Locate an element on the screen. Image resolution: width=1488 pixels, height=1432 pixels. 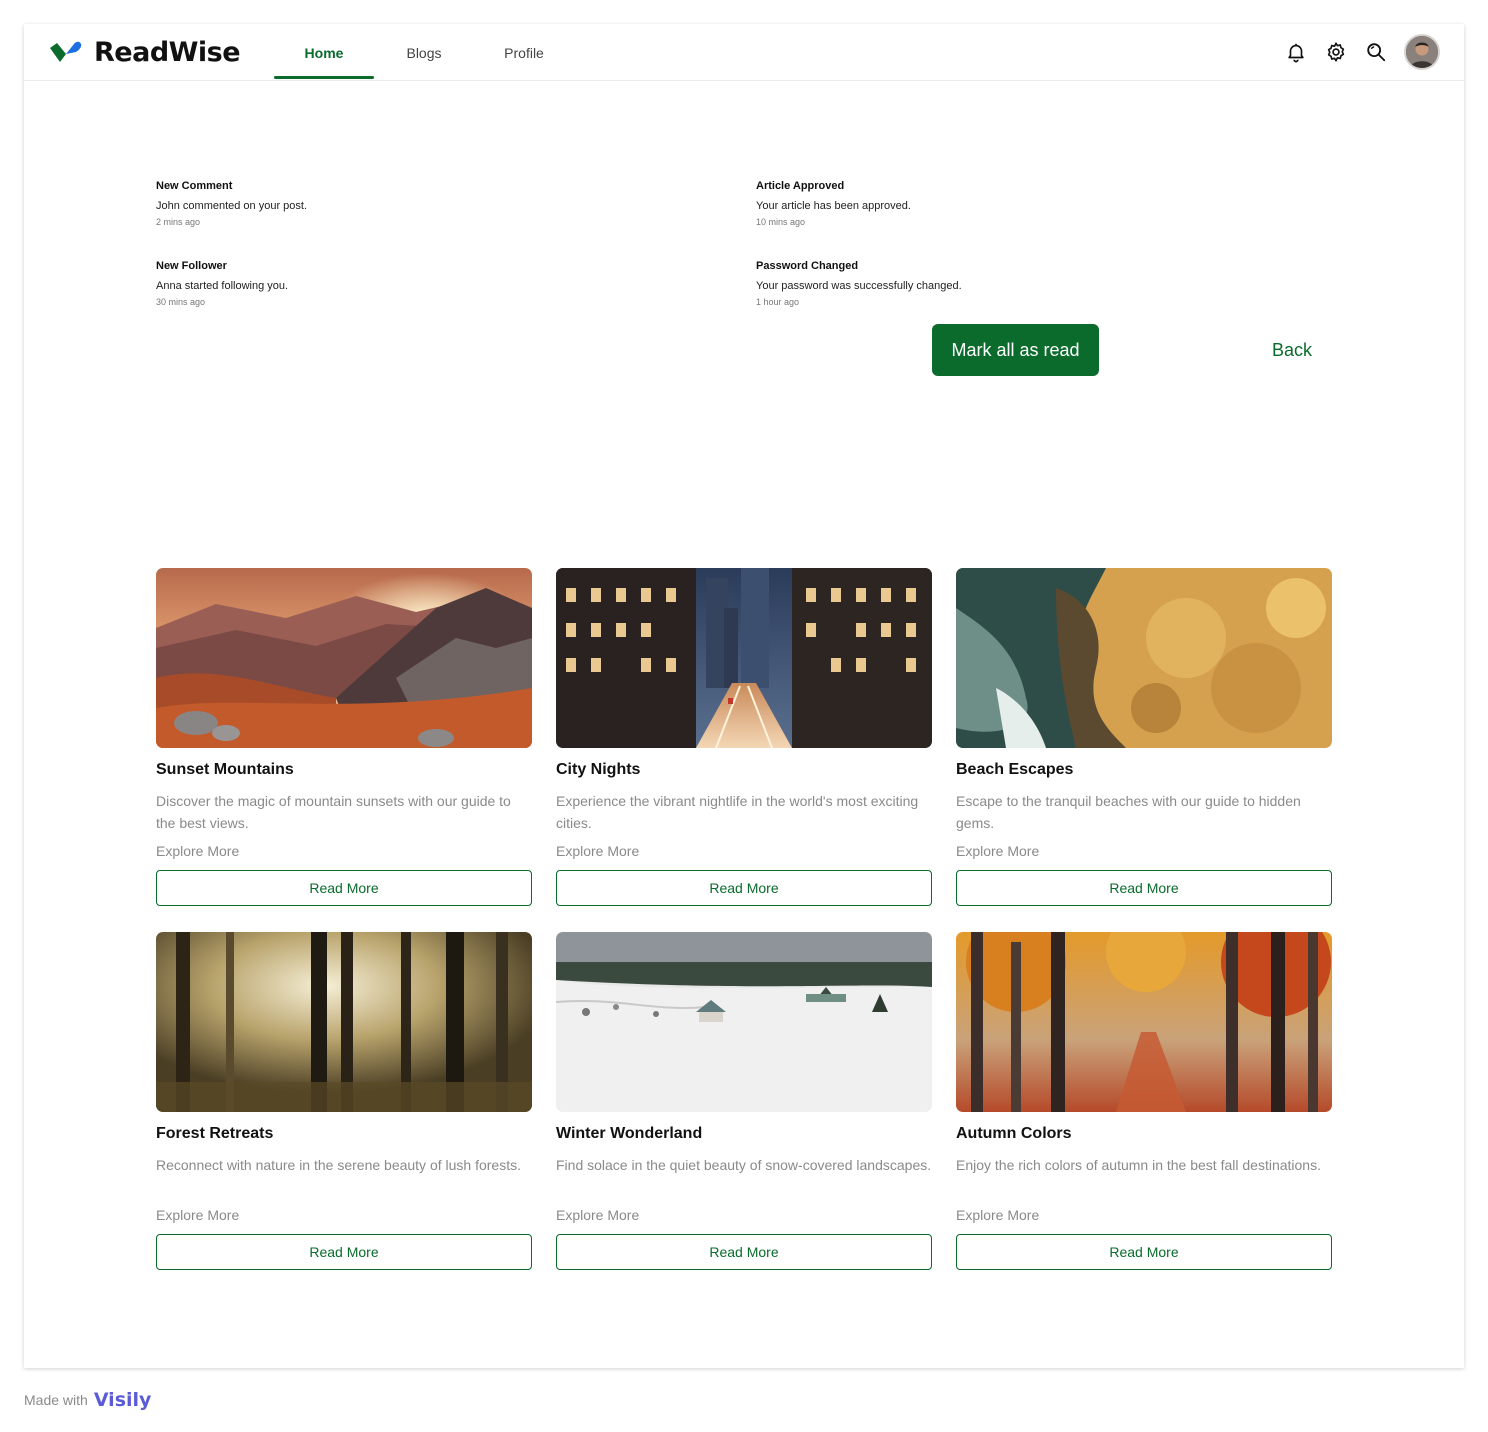
notification-title: New Follower is located at coordinates (191, 266).